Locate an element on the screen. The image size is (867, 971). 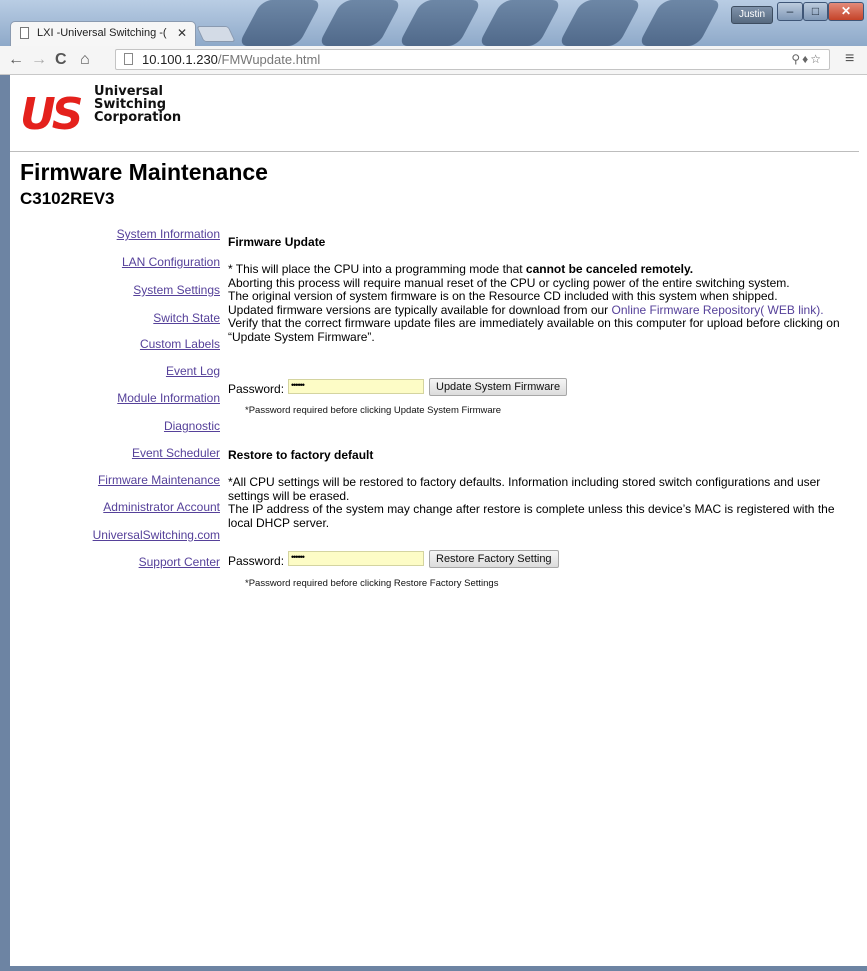
nav-link-system-settings: System Settings is located at coordinates (176, 290).